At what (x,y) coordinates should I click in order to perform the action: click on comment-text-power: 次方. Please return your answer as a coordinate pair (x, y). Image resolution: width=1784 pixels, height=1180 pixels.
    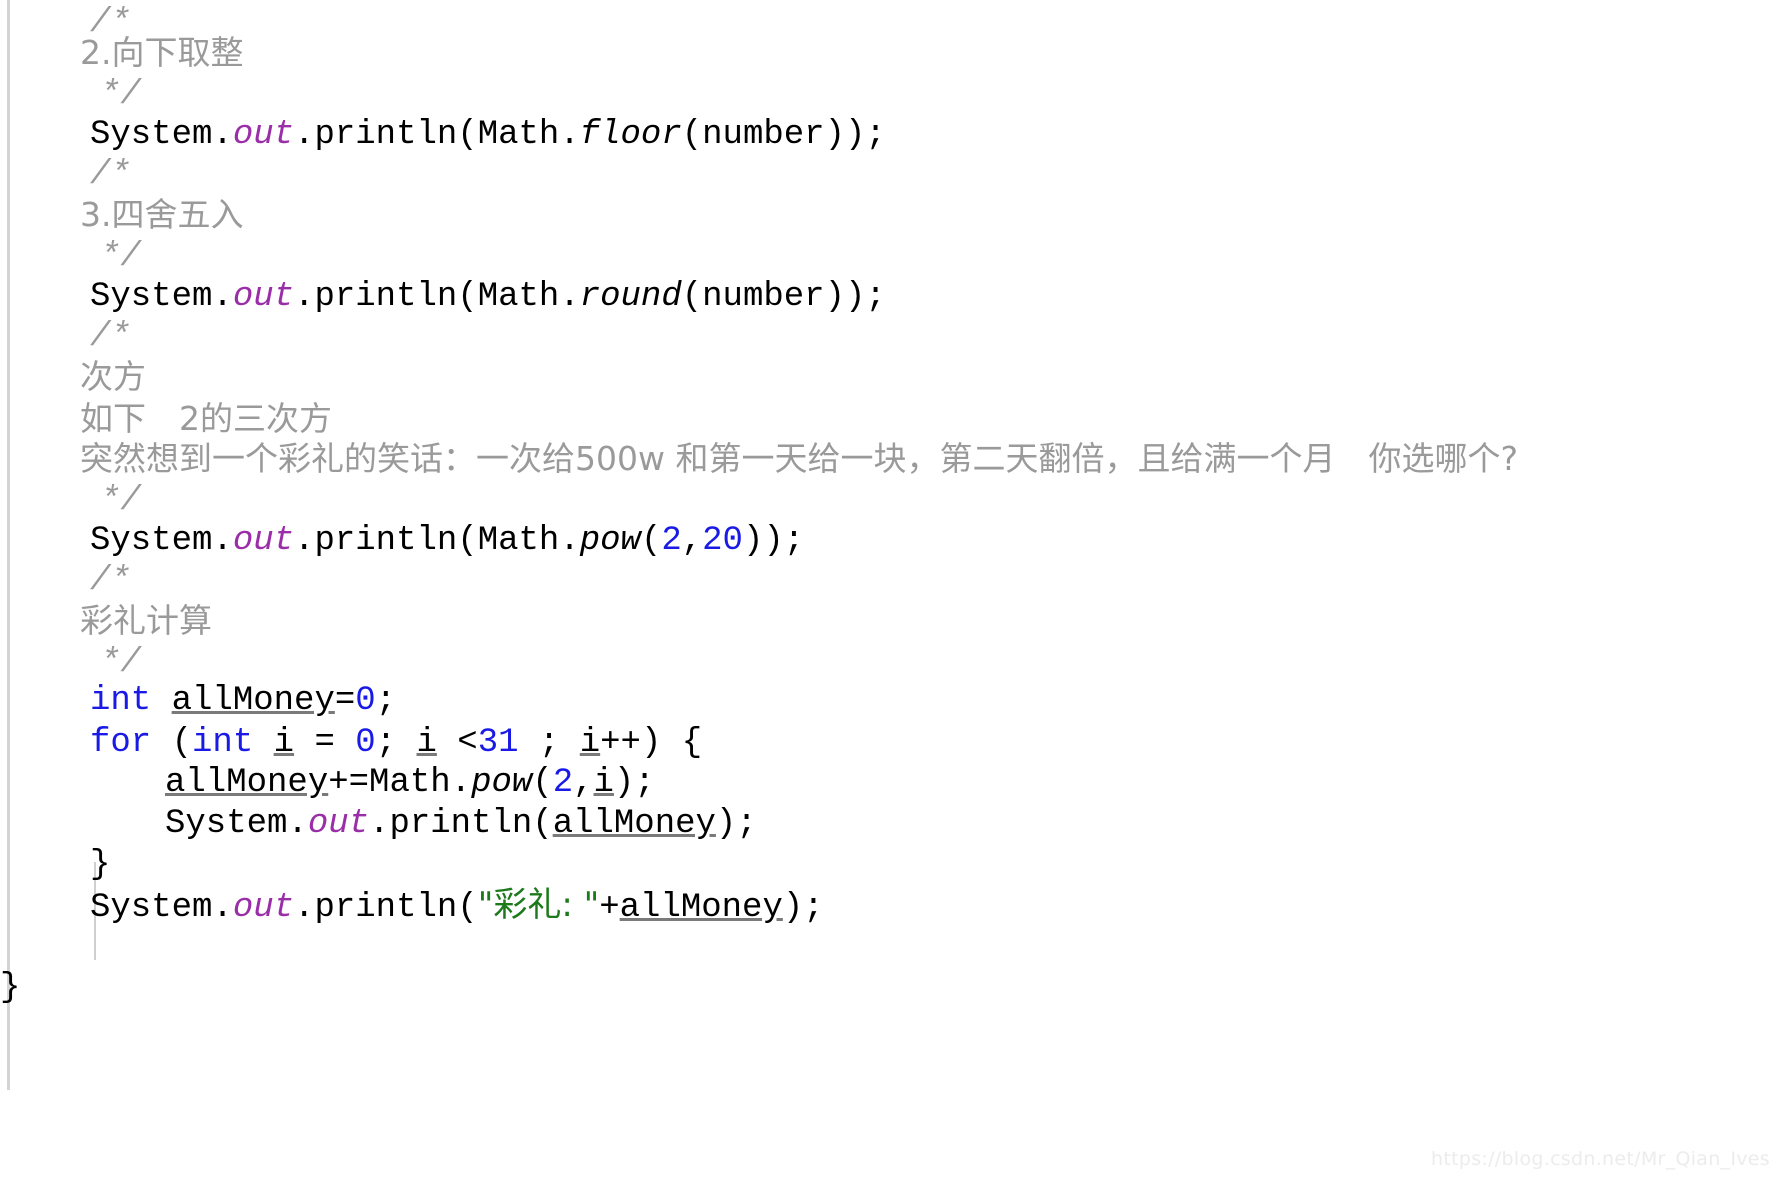
    Looking at the image, I should click on (113, 376).